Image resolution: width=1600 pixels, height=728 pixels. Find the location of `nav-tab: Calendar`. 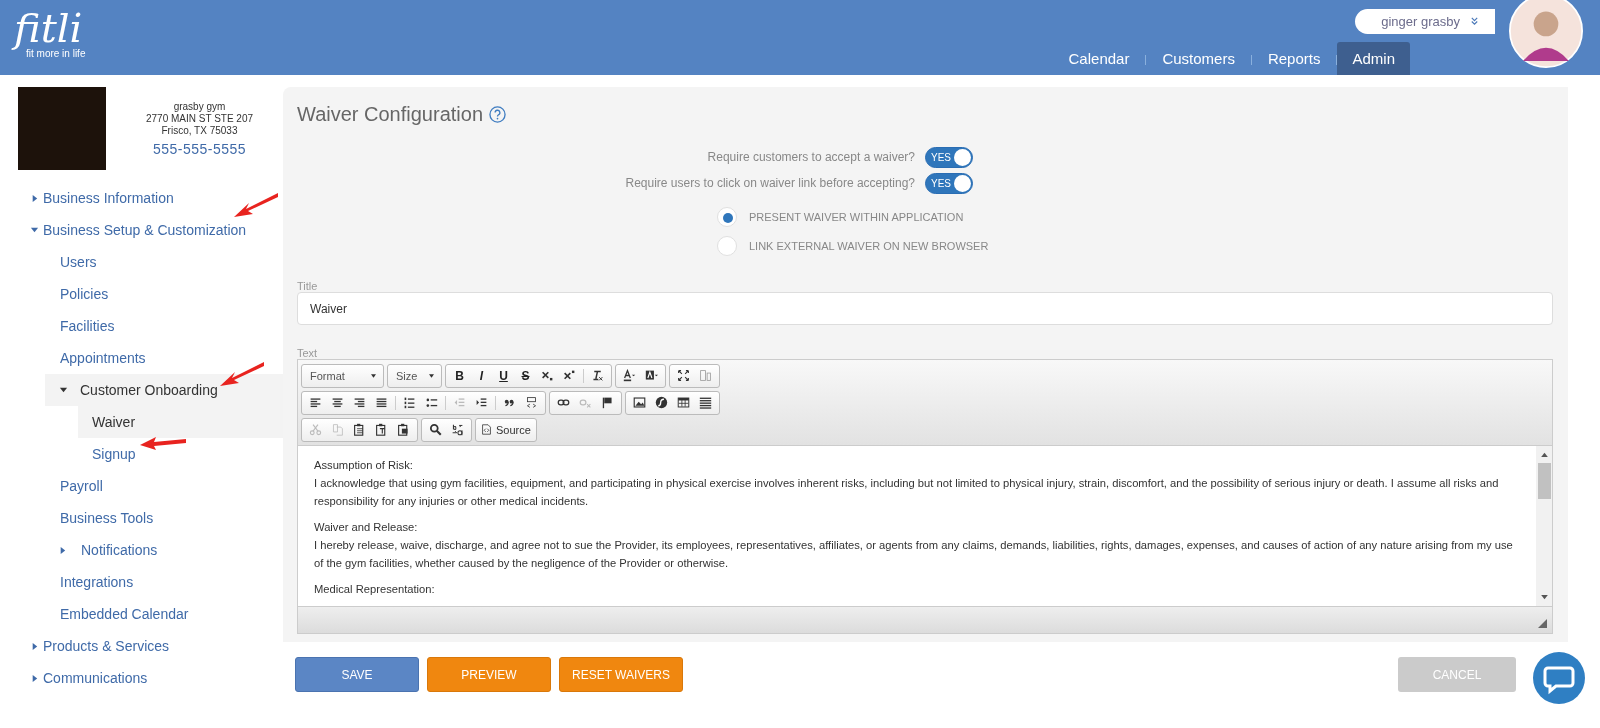

nav-tab: Calendar is located at coordinates (1099, 58).